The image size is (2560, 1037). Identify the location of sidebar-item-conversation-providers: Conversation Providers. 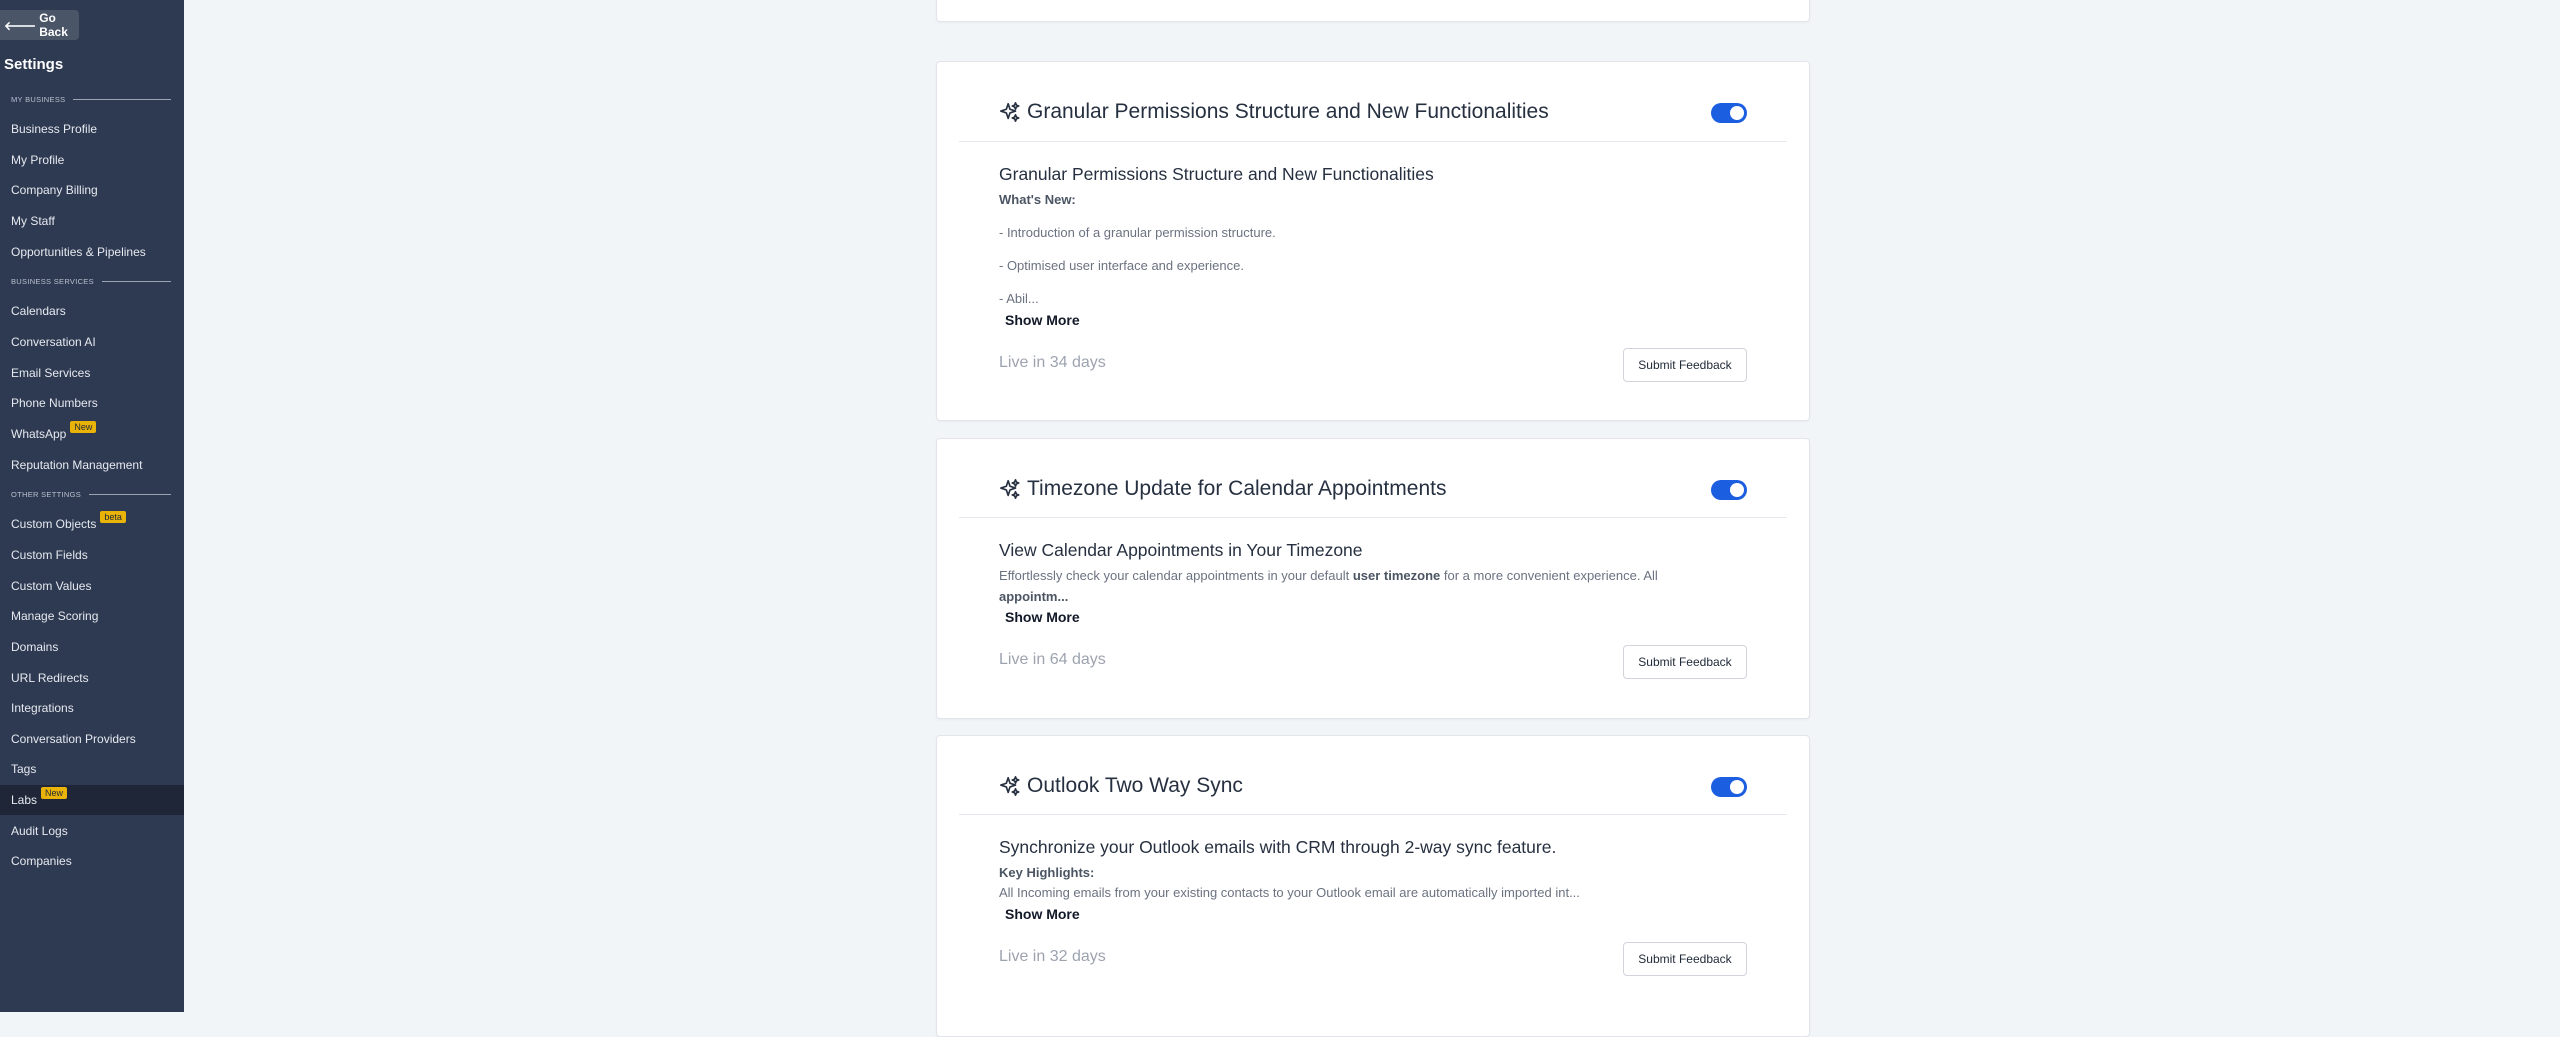
(92, 739).